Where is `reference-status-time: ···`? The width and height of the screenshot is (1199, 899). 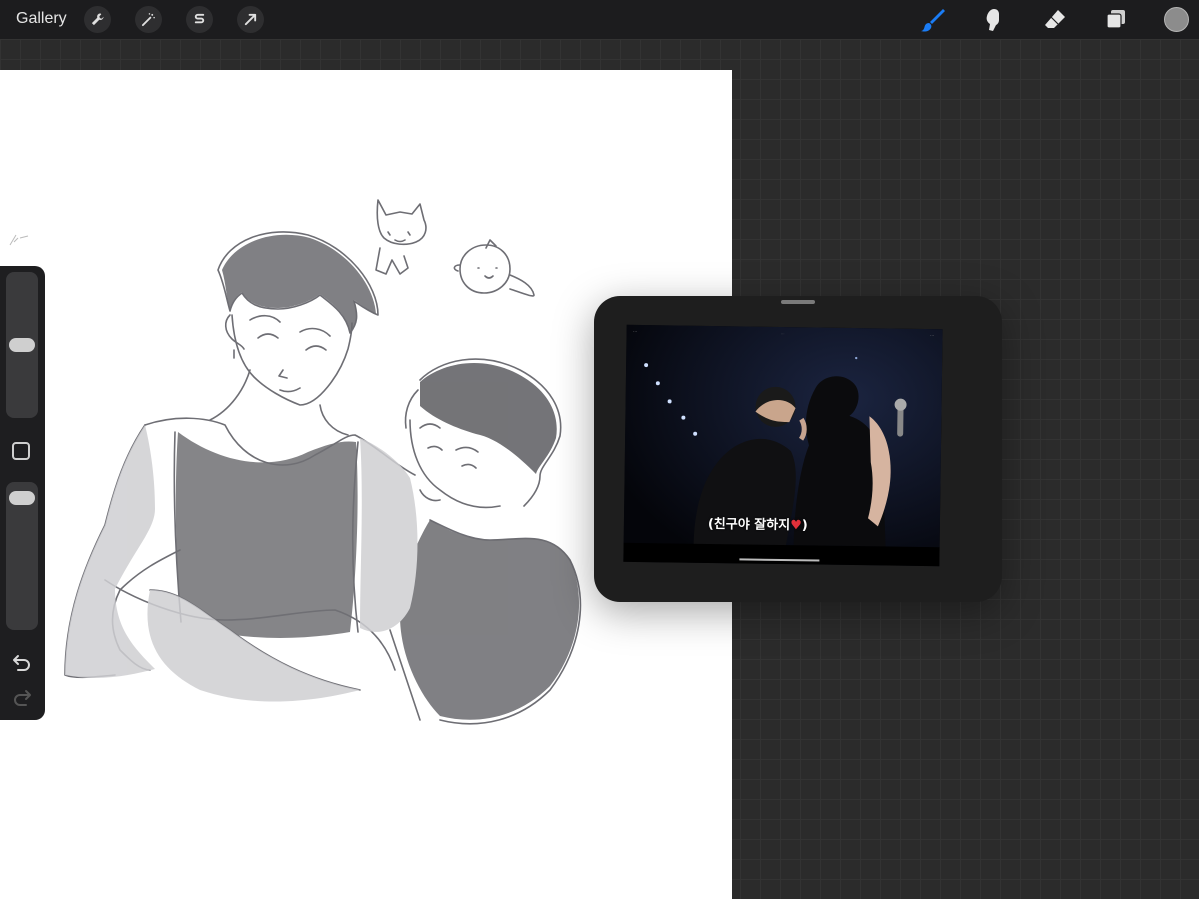 reference-status-time: ··· is located at coordinates (635, 331).